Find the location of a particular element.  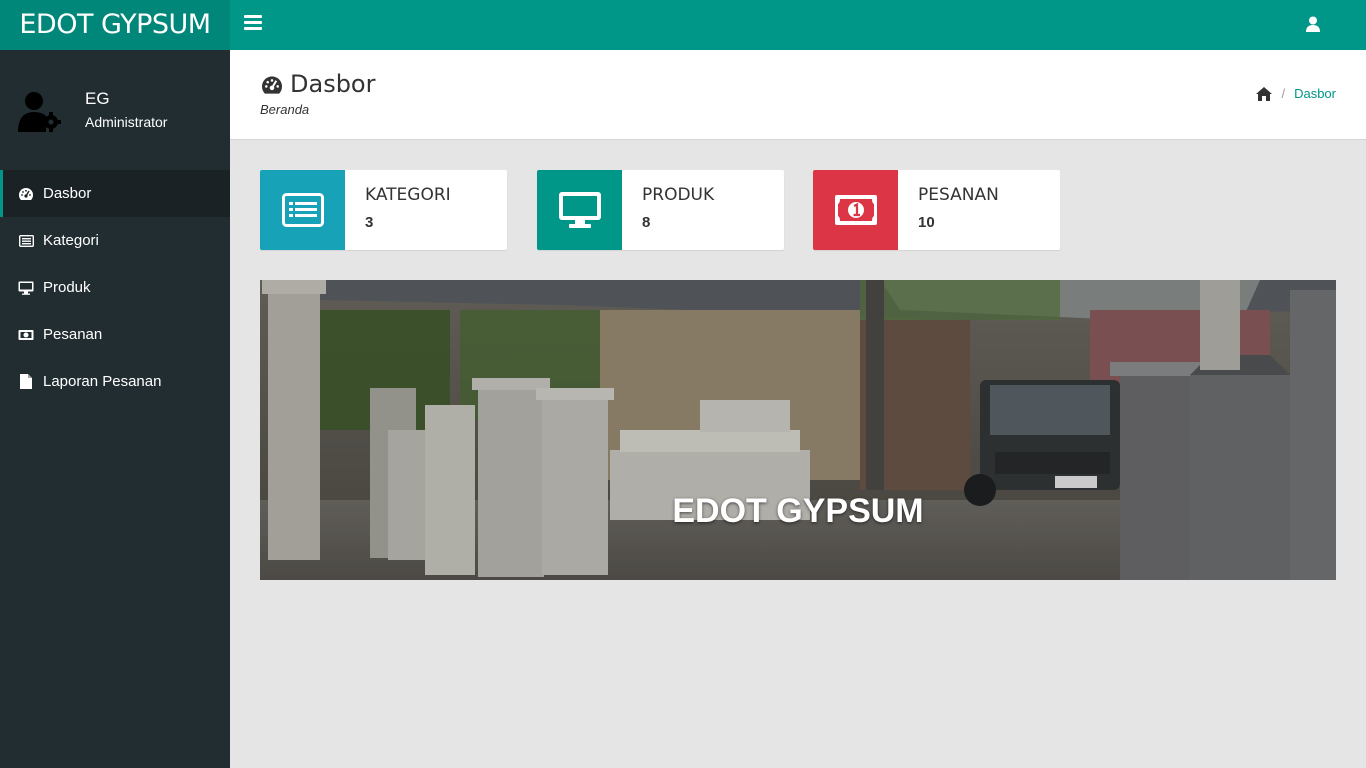

sidebar-item-kategori: Kategori is located at coordinates (115, 240).